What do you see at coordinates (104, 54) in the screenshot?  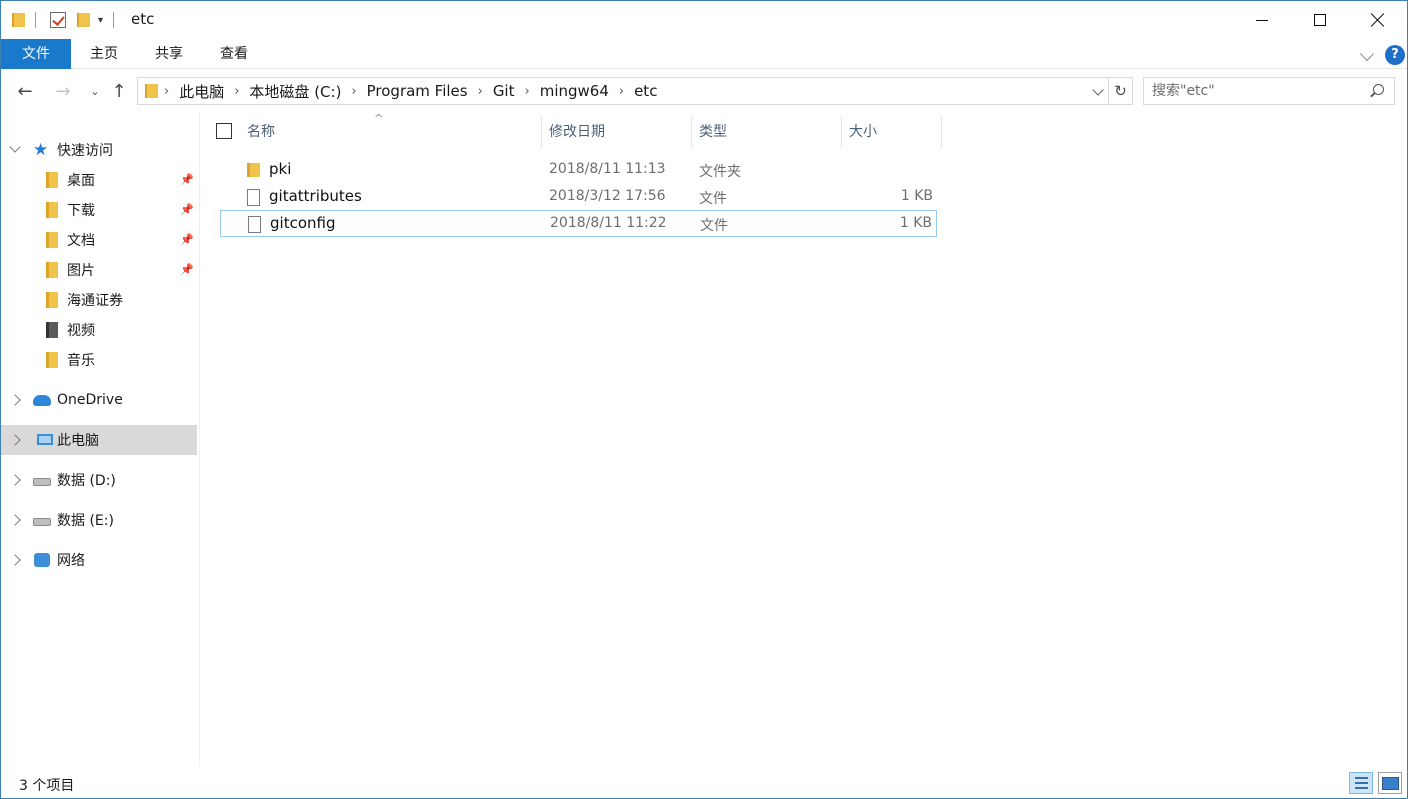 I see `tab-home: 主页` at bounding box center [104, 54].